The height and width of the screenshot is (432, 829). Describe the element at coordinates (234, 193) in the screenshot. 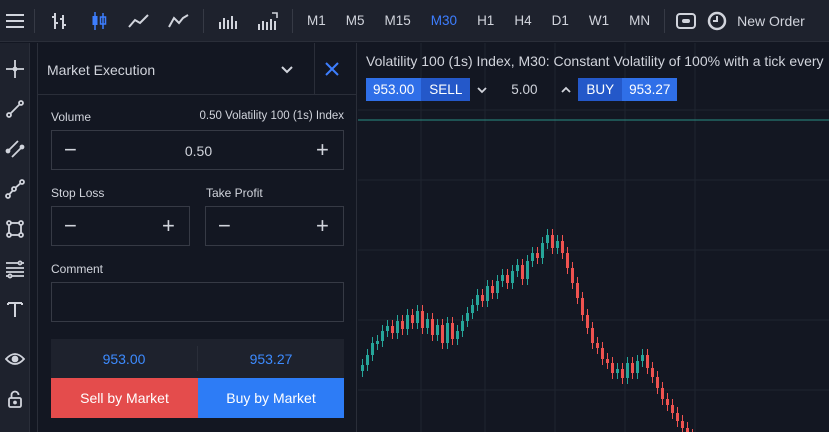

I see `take-profit-label: Take Profit` at that location.